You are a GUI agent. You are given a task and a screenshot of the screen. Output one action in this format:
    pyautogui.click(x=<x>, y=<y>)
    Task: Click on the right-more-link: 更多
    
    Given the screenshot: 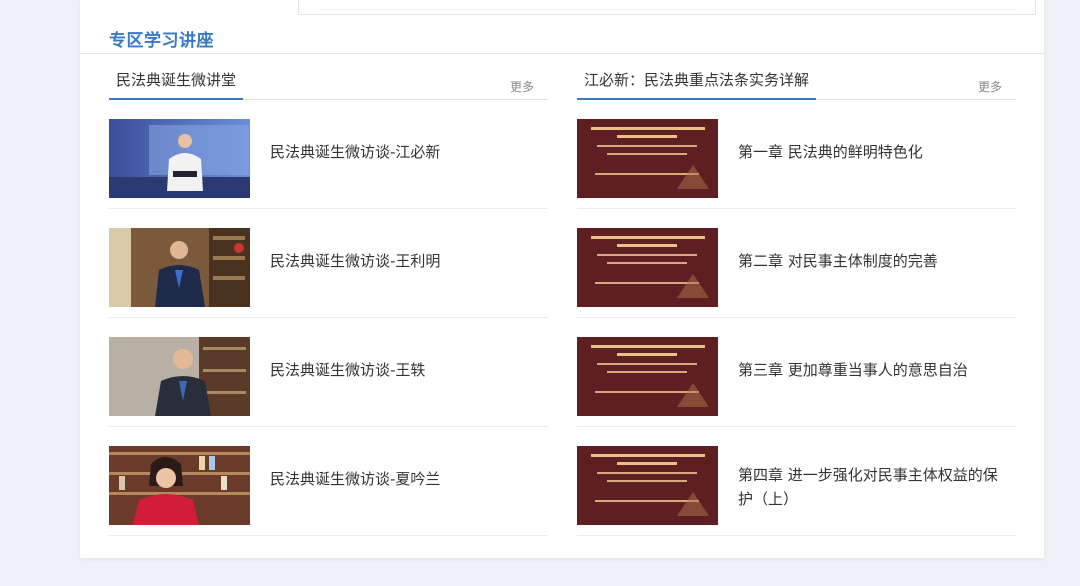 What is the action you would take?
    pyautogui.click(x=990, y=86)
    